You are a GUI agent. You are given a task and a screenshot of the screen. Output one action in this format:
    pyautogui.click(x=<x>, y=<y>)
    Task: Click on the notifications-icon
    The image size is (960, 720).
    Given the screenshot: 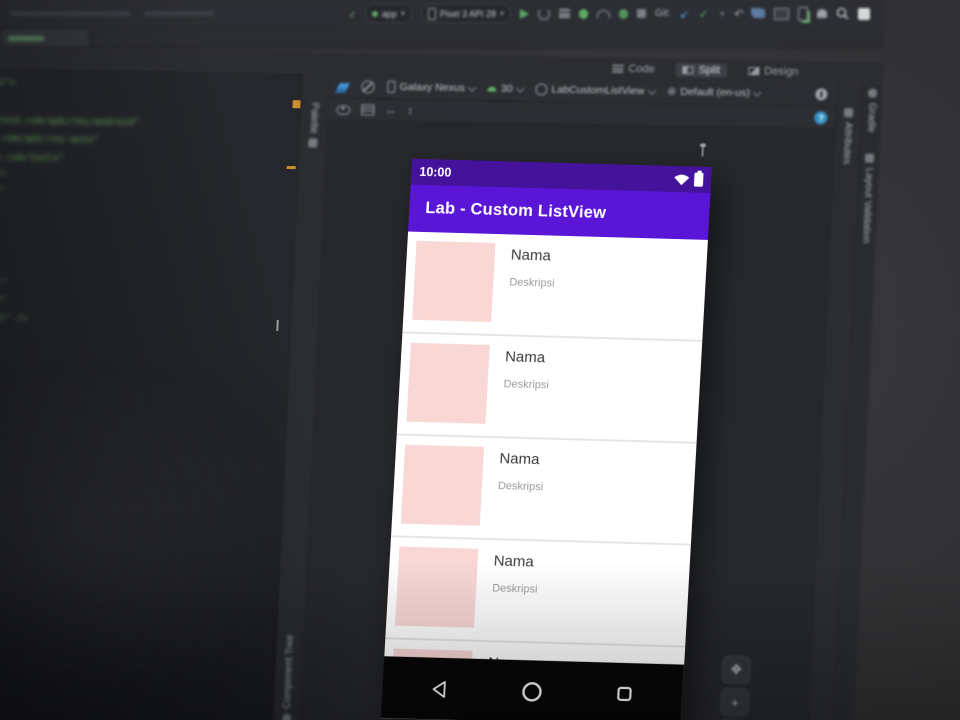 What is the action you would take?
    pyautogui.click(x=822, y=13)
    